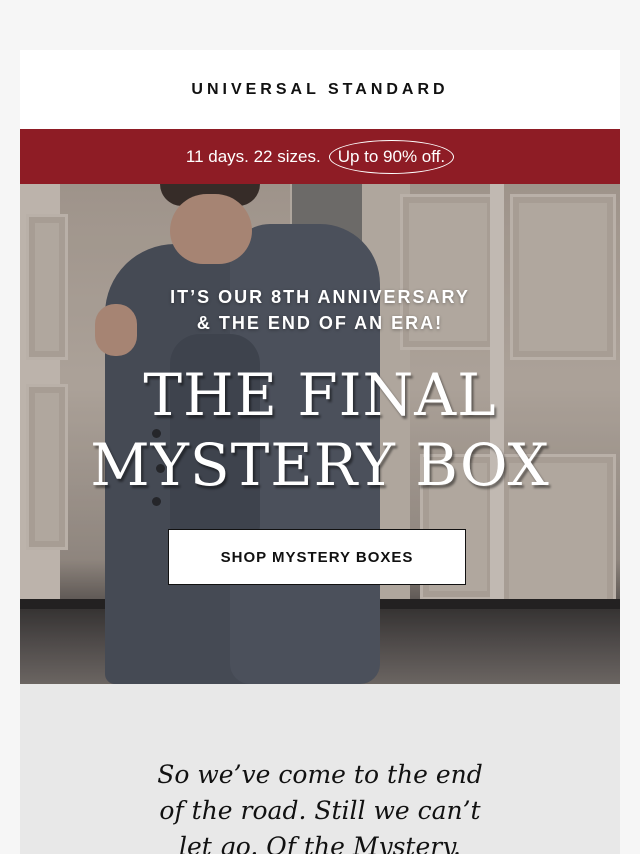 The image size is (640, 854). What do you see at coordinates (391, 156) in the screenshot?
I see `promo-discount-circled: Up to 90% off.` at bounding box center [391, 156].